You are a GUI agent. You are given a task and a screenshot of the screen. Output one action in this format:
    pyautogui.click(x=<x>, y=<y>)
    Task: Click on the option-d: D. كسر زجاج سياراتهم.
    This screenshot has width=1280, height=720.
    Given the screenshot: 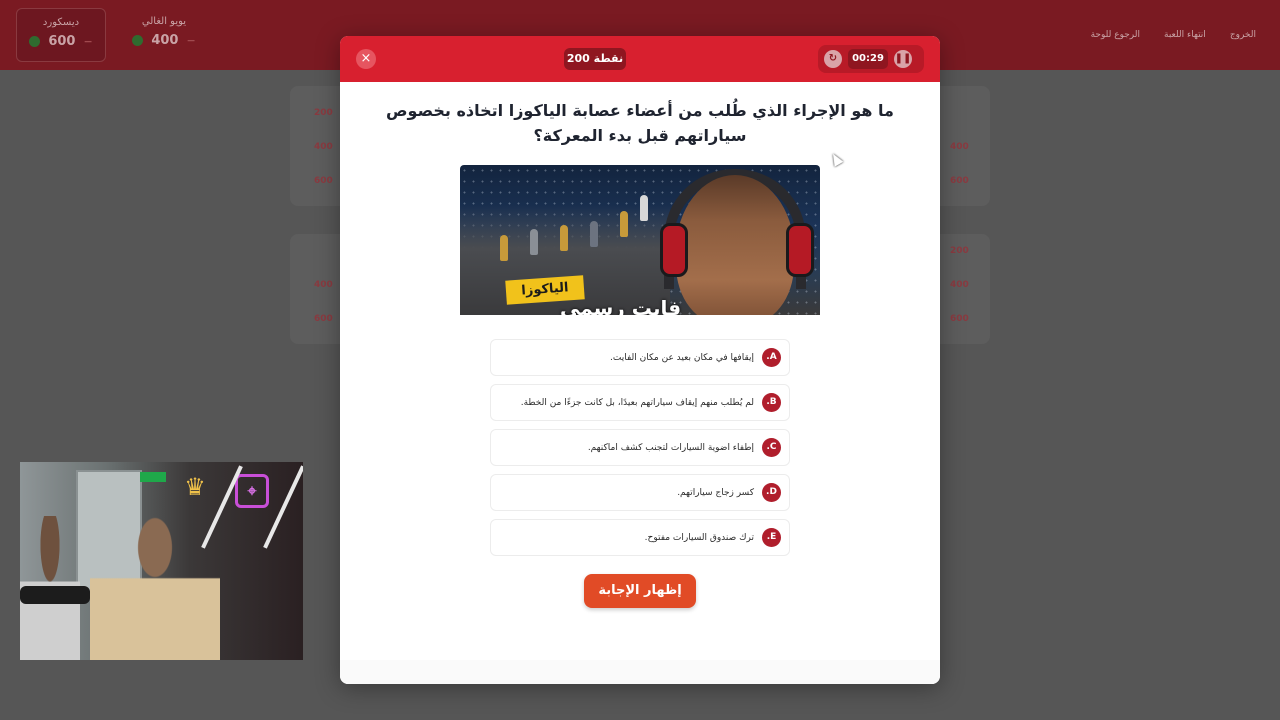 What is the action you would take?
    pyautogui.click(x=640, y=492)
    